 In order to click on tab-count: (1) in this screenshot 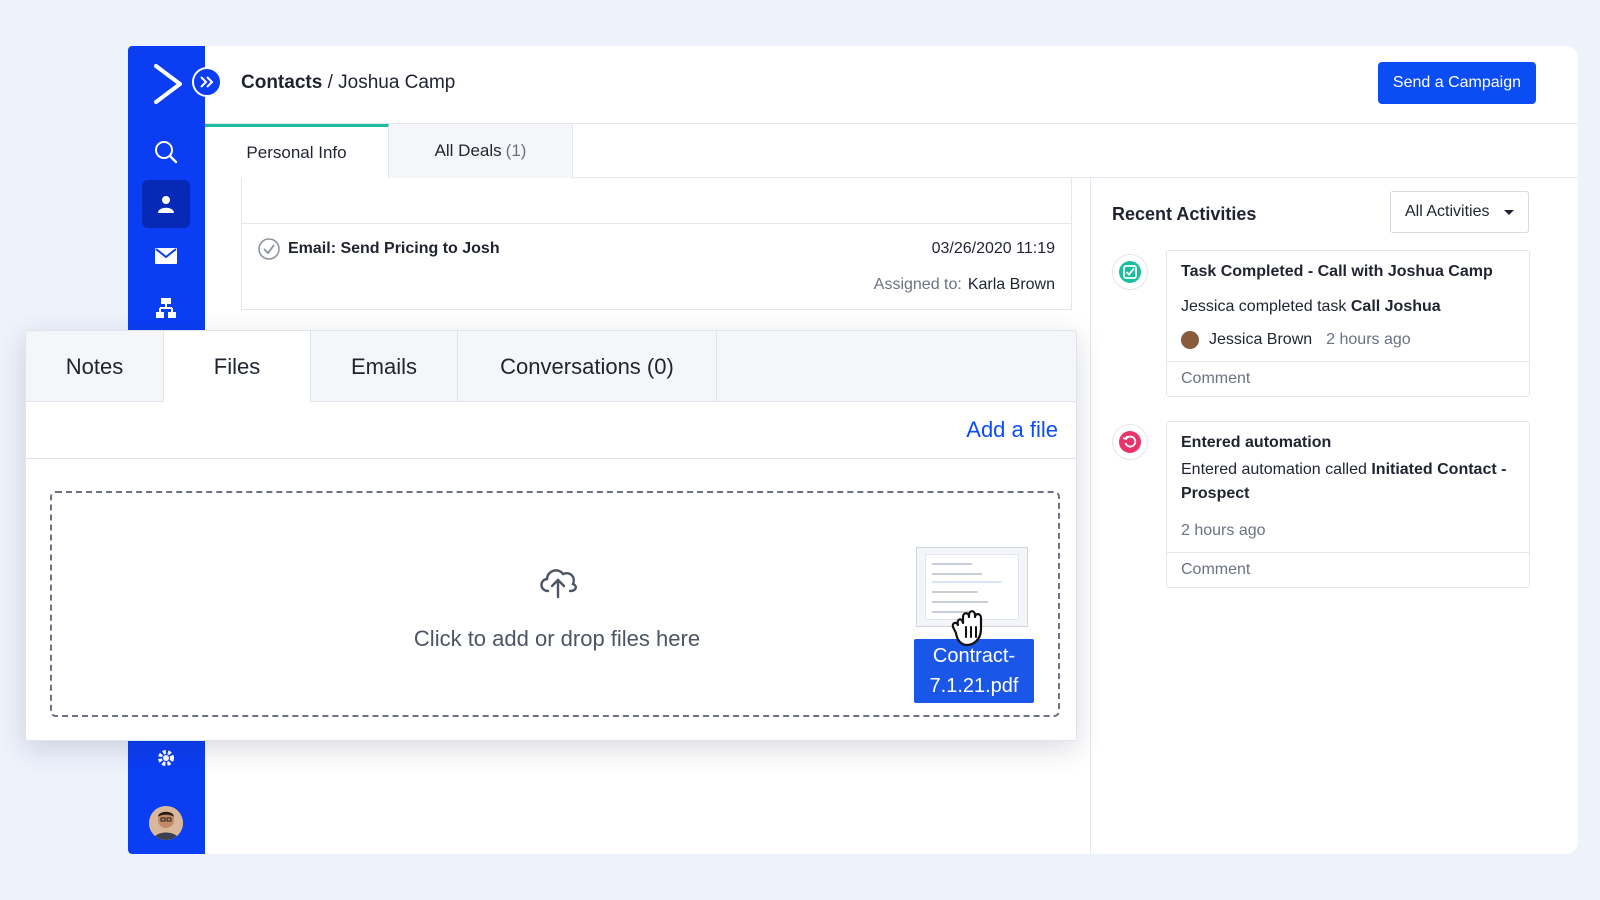, I will do `click(516, 150)`.